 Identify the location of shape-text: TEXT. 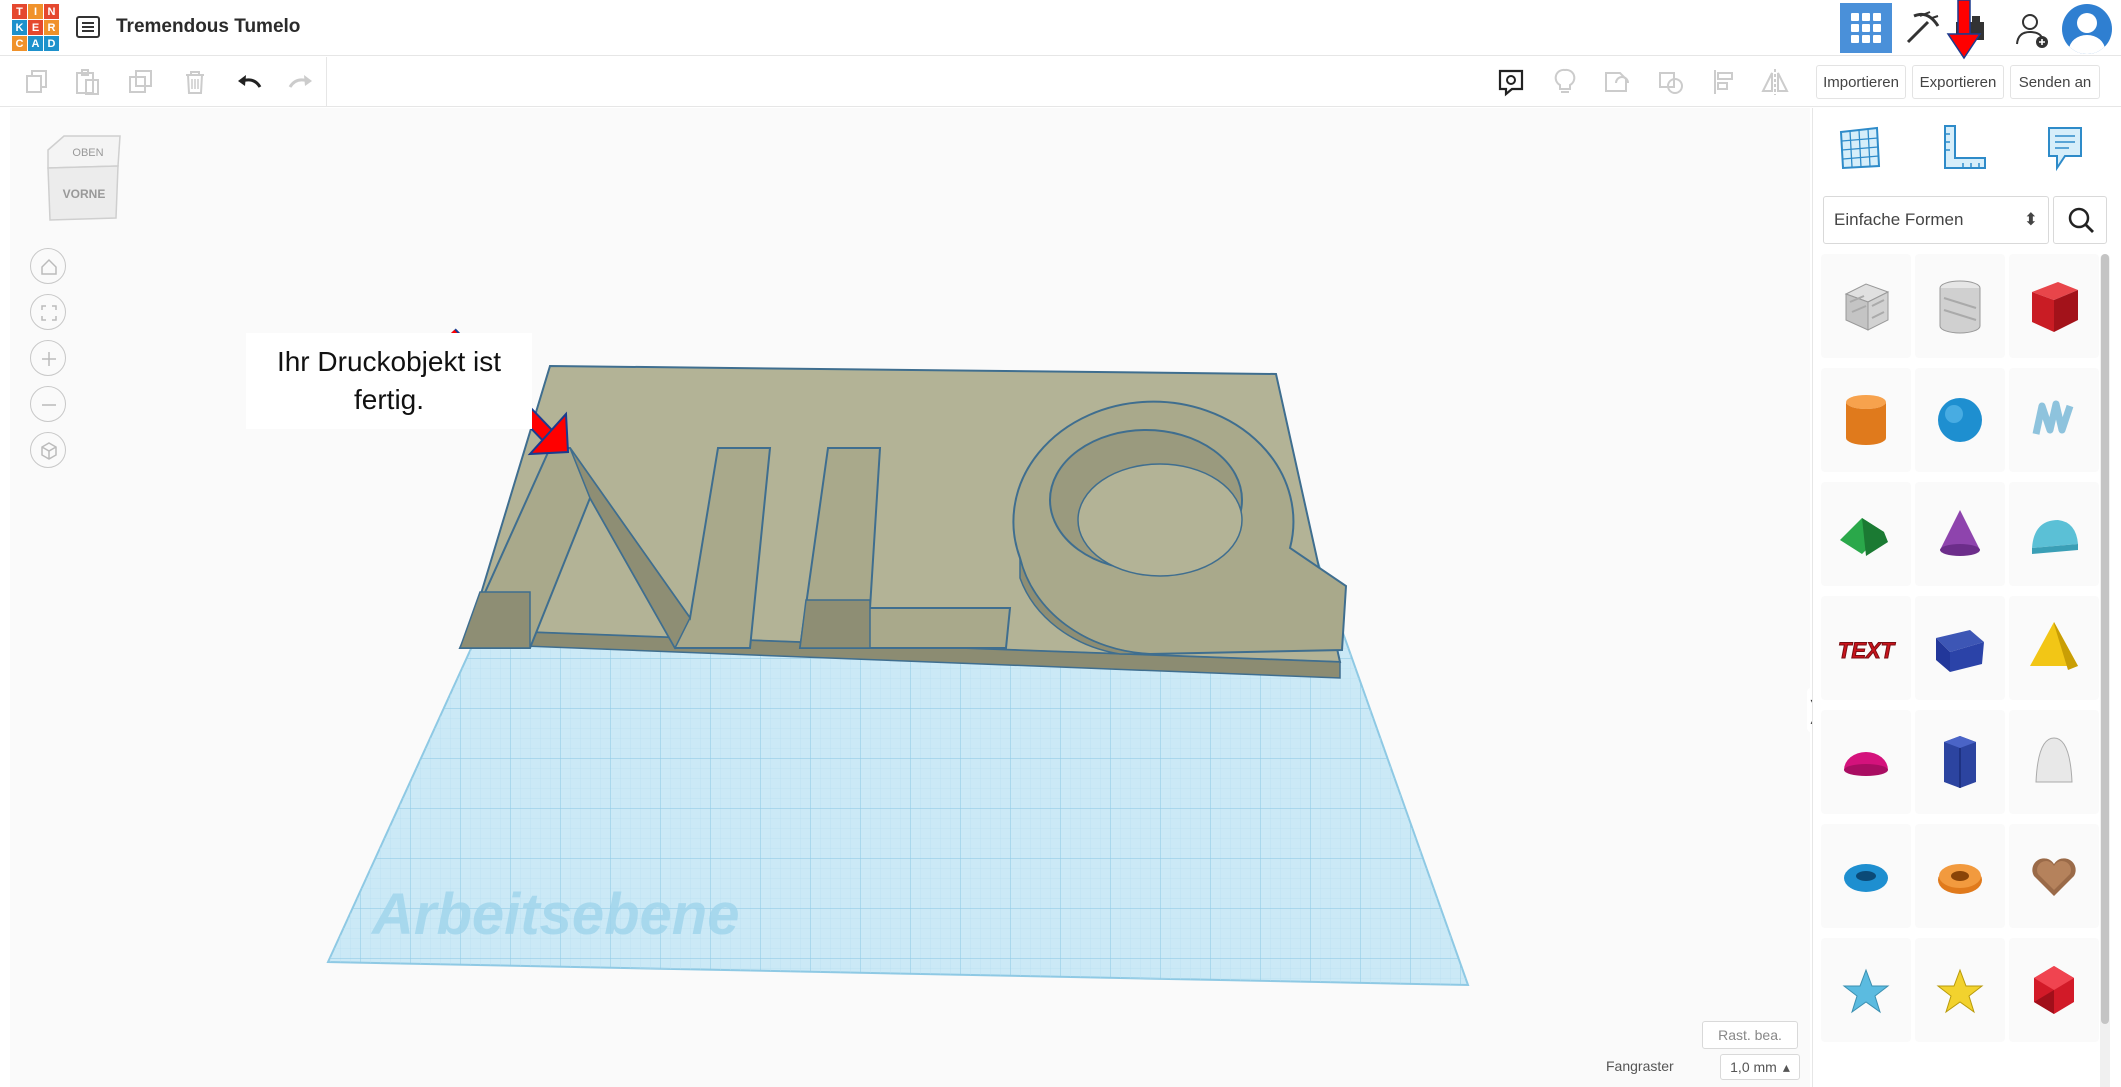
(1866, 648).